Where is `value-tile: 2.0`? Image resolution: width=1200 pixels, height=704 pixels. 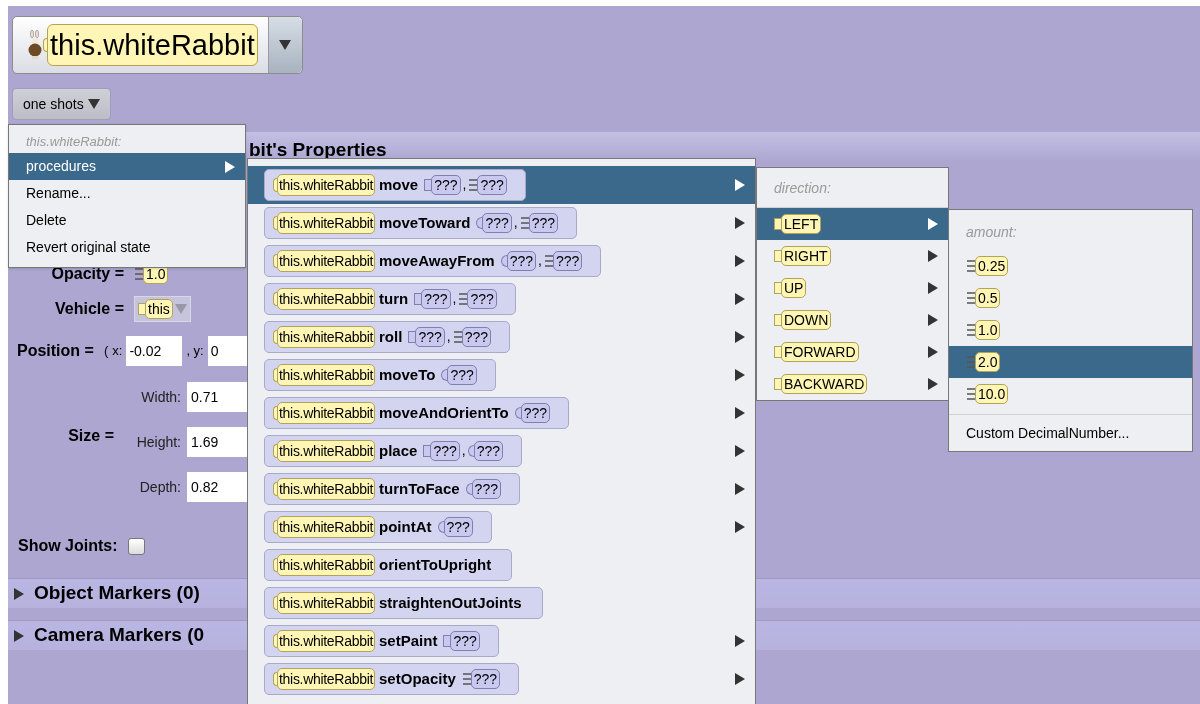 value-tile: 2.0 is located at coordinates (988, 362).